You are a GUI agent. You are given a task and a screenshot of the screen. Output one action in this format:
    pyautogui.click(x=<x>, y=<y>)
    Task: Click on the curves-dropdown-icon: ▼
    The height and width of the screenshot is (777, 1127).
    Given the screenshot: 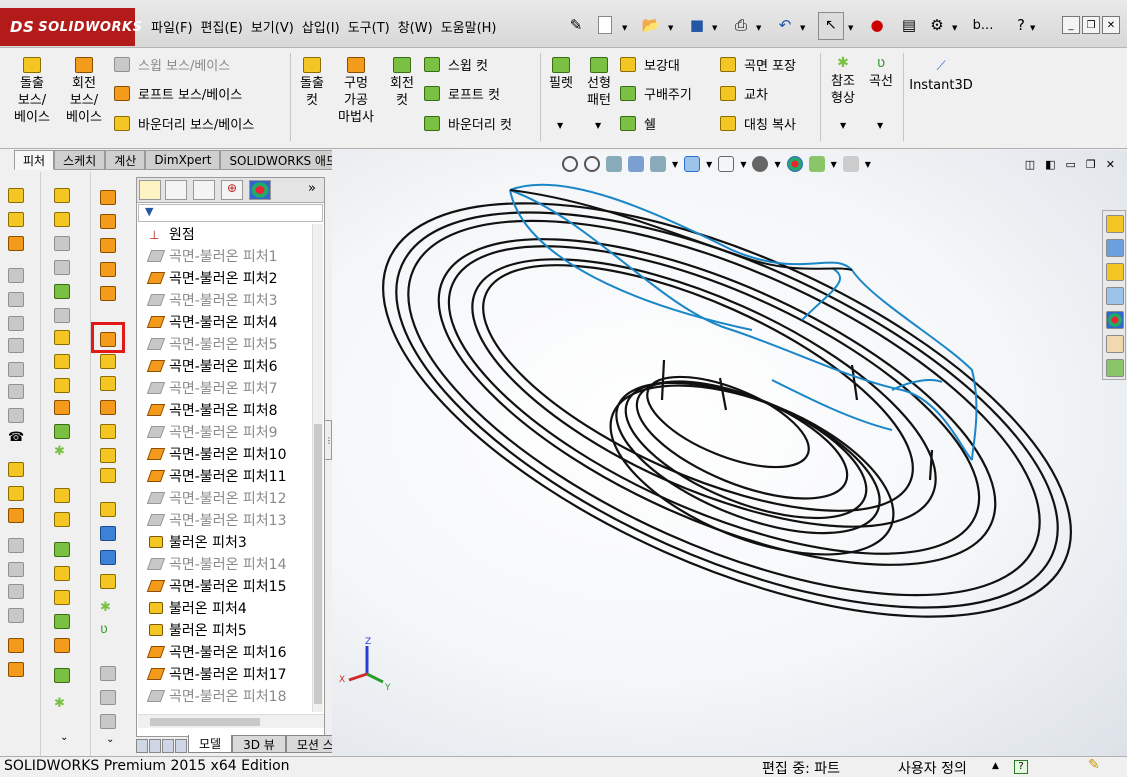 What is the action you would take?
    pyautogui.click(x=880, y=125)
    